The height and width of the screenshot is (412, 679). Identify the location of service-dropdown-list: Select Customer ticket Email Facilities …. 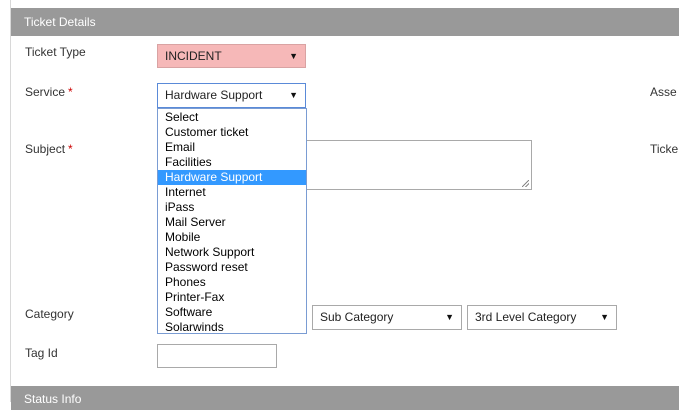
(232, 221).